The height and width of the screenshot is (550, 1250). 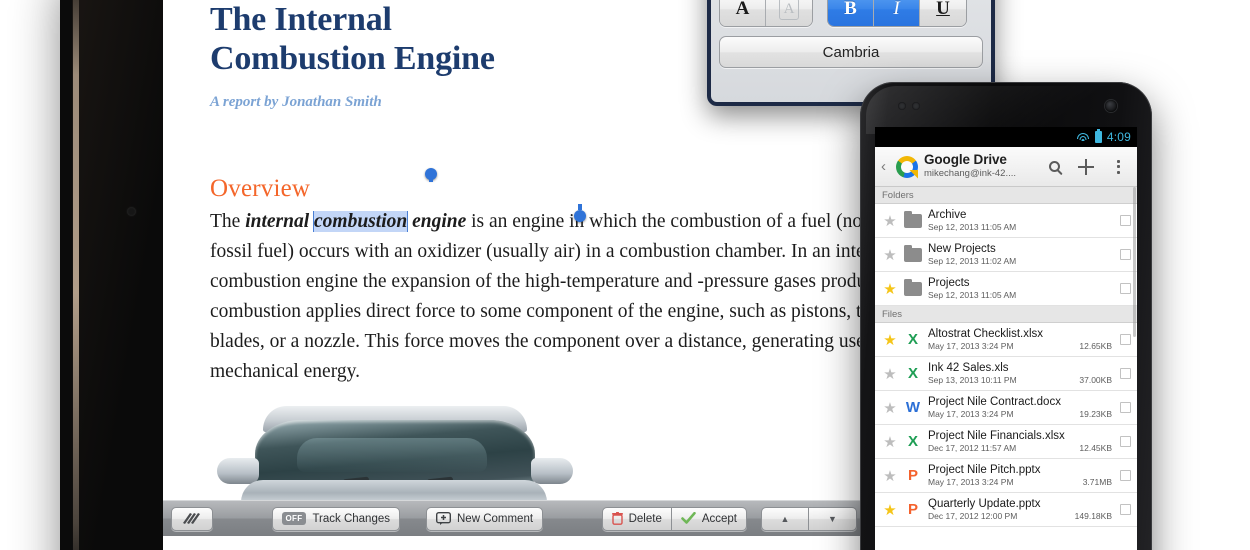 What do you see at coordinates (785, 518) in the screenshot?
I see `previous-change-button: ▲` at bounding box center [785, 518].